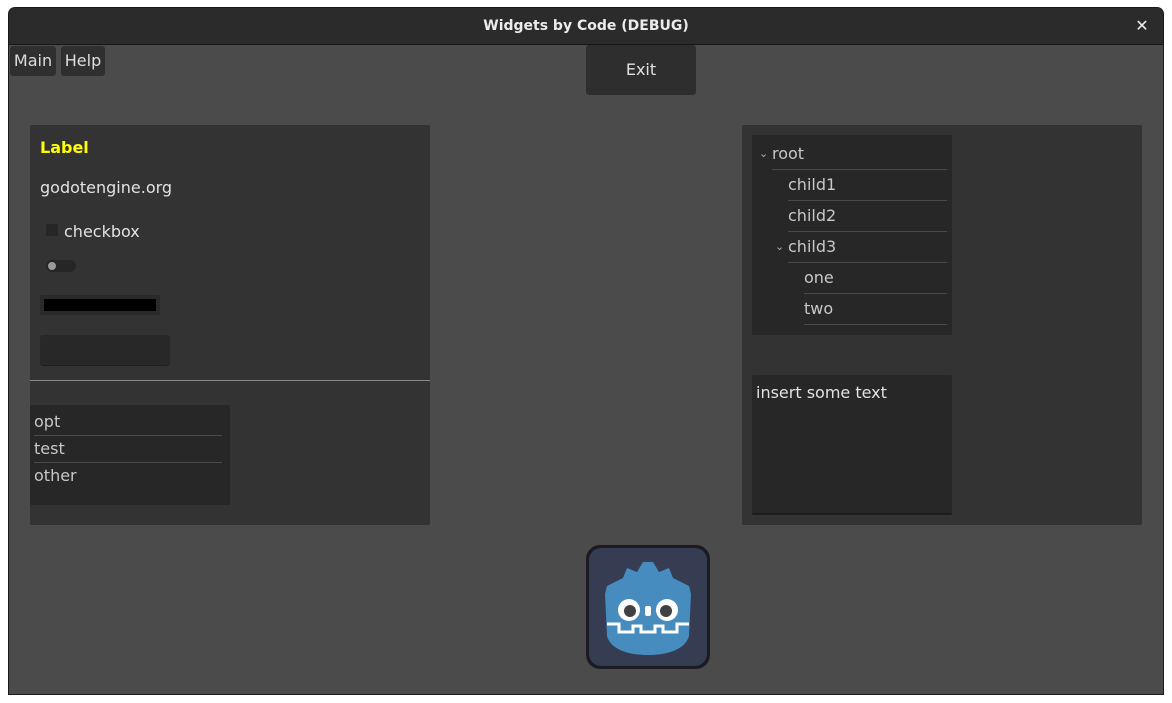  What do you see at coordinates (812, 215) in the screenshot?
I see `tree-item-label: child2` at bounding box center [812, 215].